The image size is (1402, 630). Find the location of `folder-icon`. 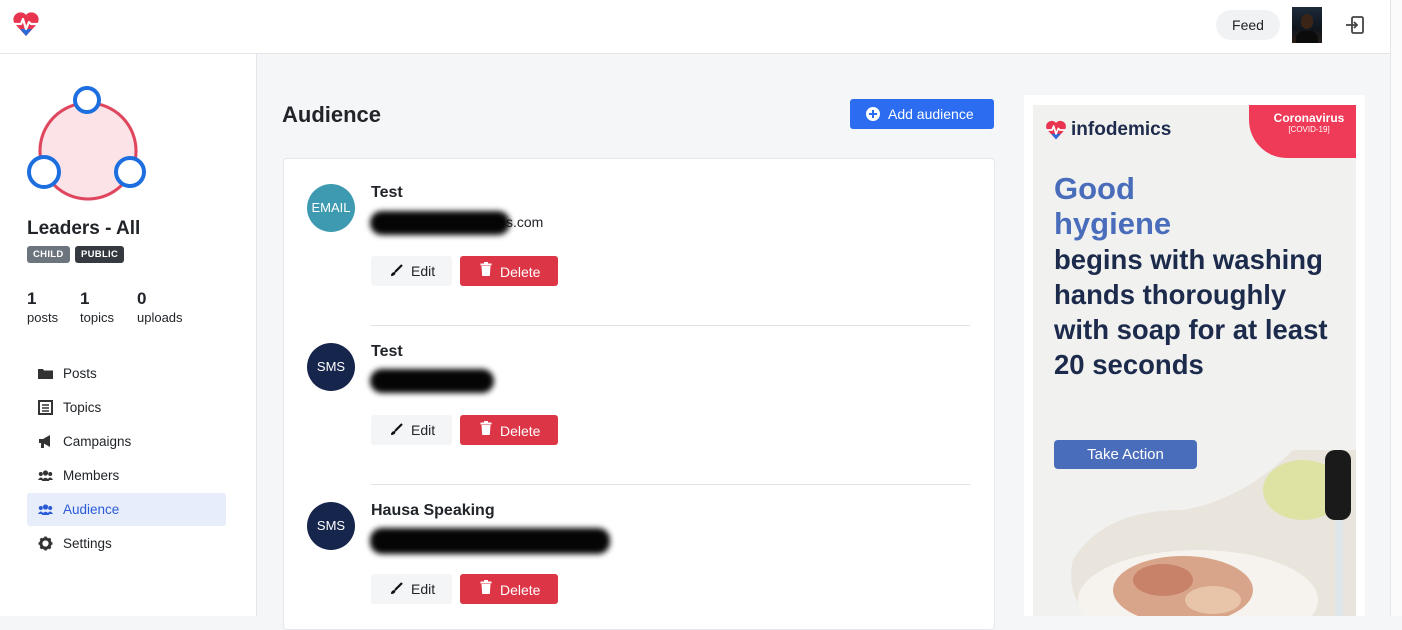

folder-icon is located at coordinates (45, 374).